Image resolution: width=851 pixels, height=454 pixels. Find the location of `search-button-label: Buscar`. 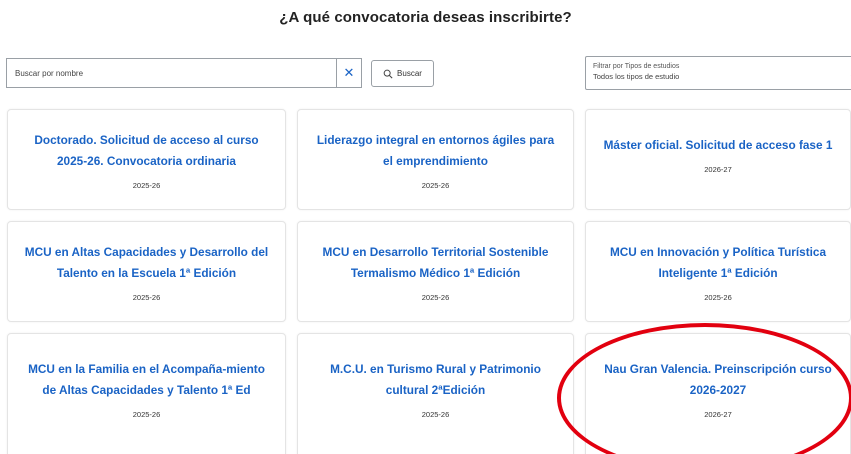

search-button-label: Buscar is located at coordinates (409, 73).